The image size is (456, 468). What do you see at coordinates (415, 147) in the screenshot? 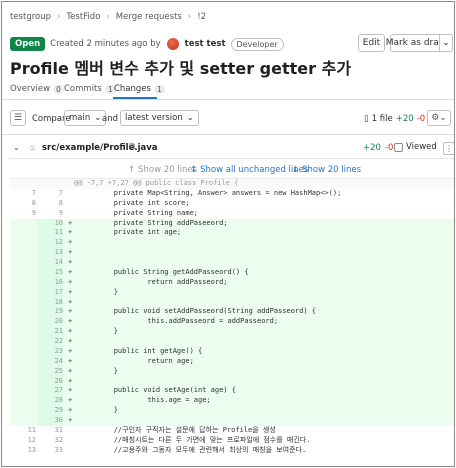
I see `viewed-checkbox: Viewed` at bounding box center [415, 147].